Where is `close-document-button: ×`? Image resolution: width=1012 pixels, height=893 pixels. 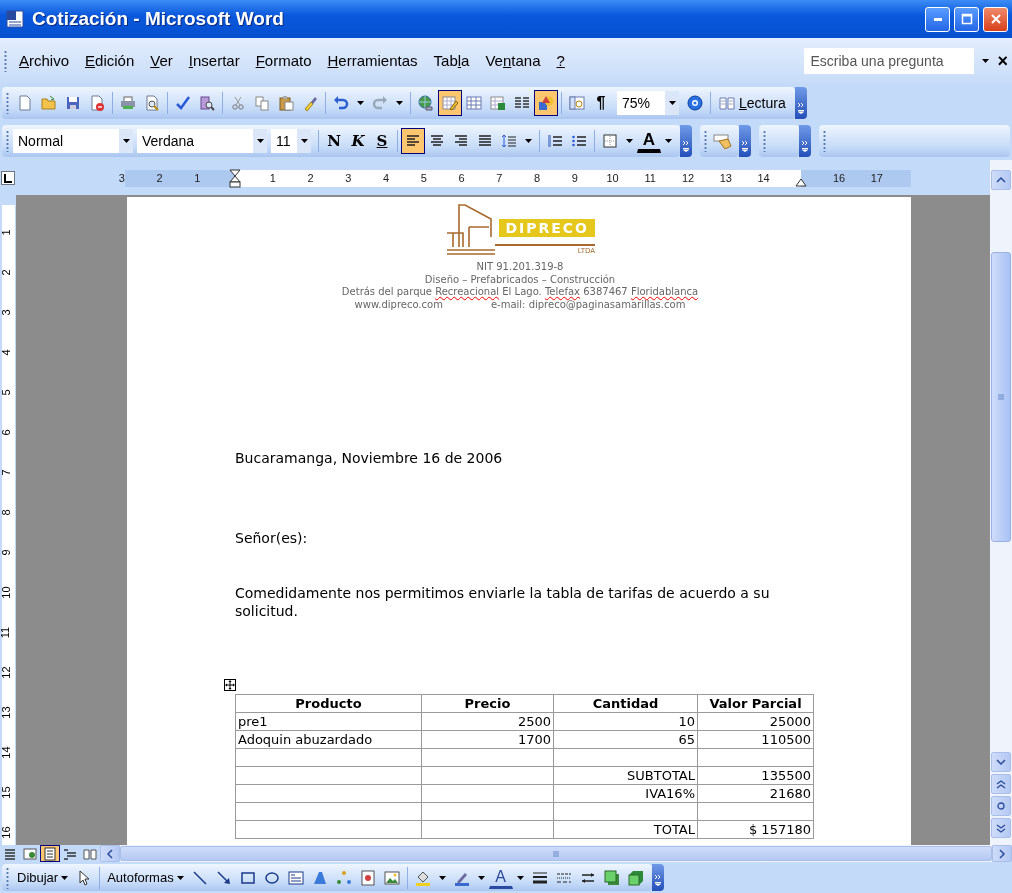
close-document-button: × is located at coordinates (1002, 61).